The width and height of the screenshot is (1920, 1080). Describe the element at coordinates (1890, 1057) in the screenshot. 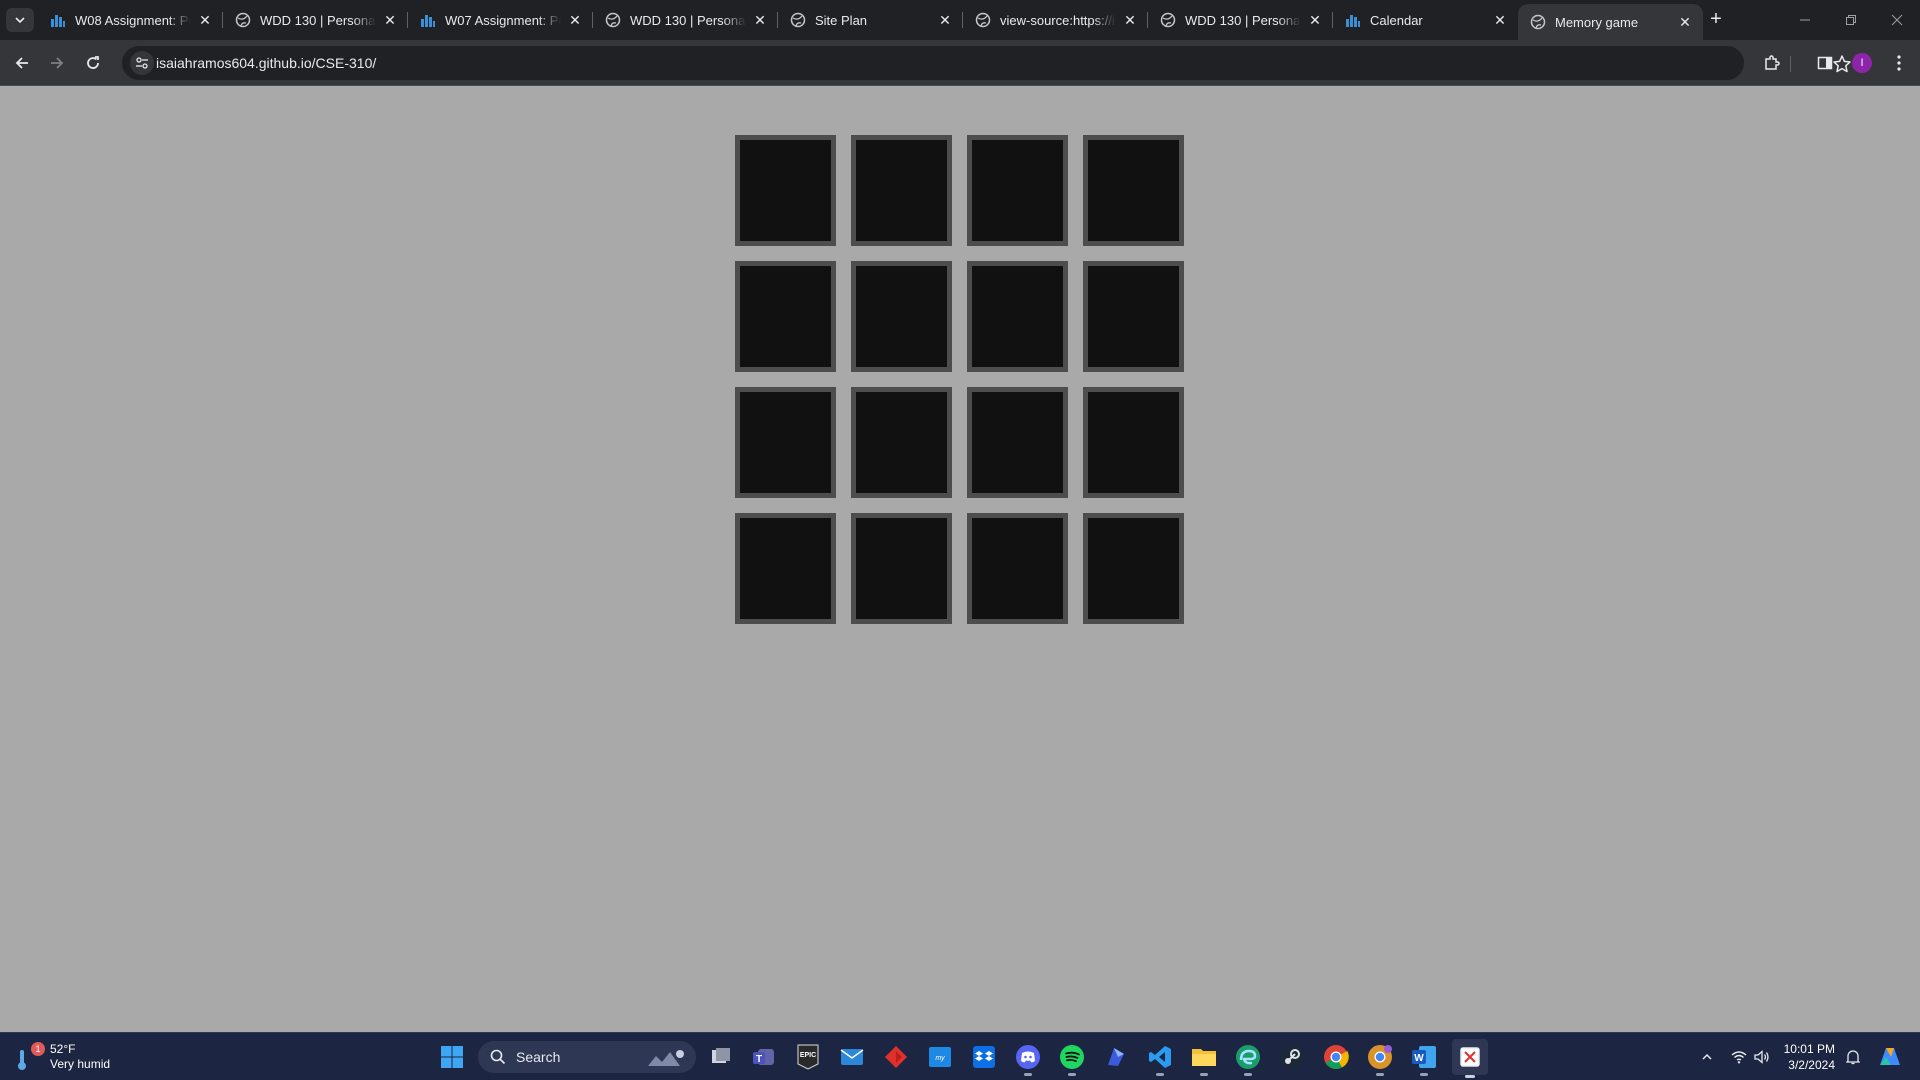

I see `copilot-tray-icon` at that location.